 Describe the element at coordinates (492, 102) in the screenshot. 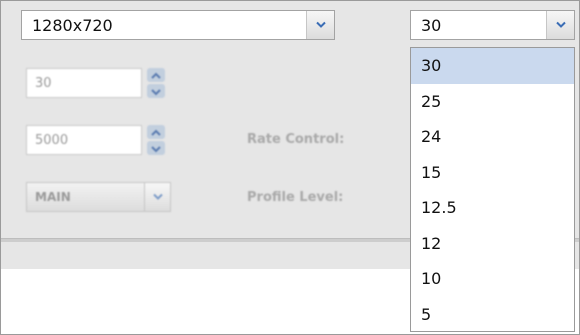

I see `dropdown-option: 25` at that location.